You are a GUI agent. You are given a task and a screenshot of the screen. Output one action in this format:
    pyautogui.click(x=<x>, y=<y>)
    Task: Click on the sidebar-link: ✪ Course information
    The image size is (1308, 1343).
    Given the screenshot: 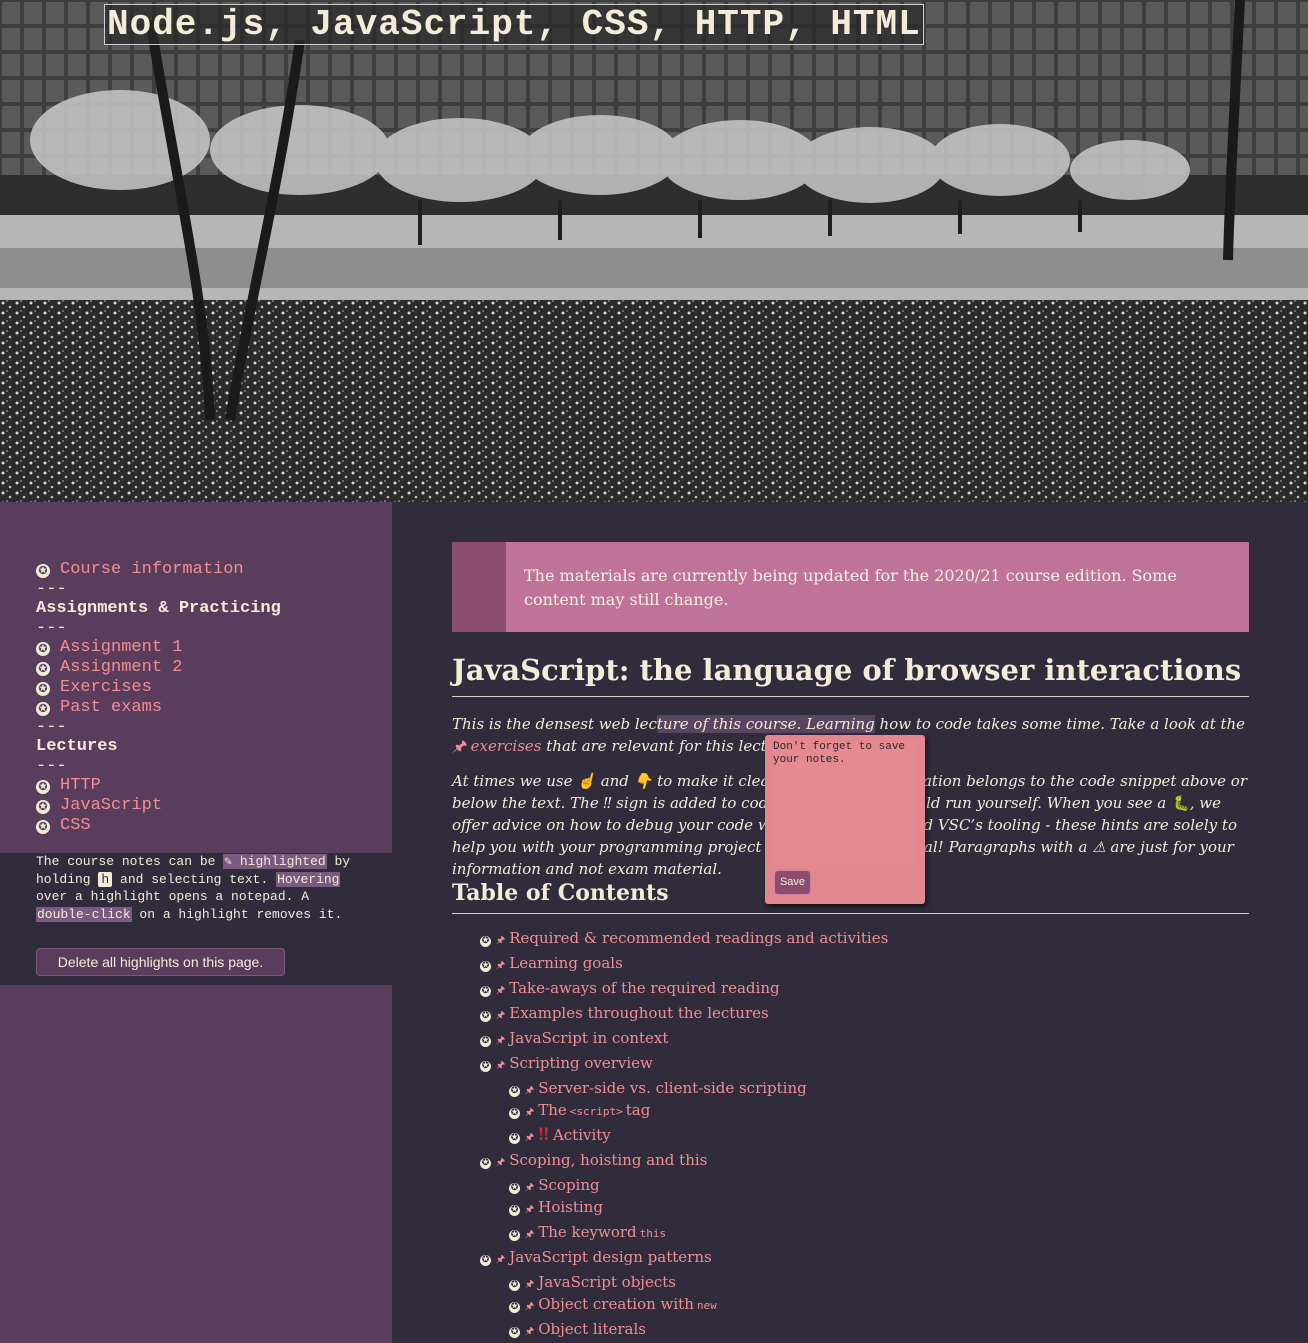 What is the action you would take?
    pyautogui.click(x=158, y=570)
    